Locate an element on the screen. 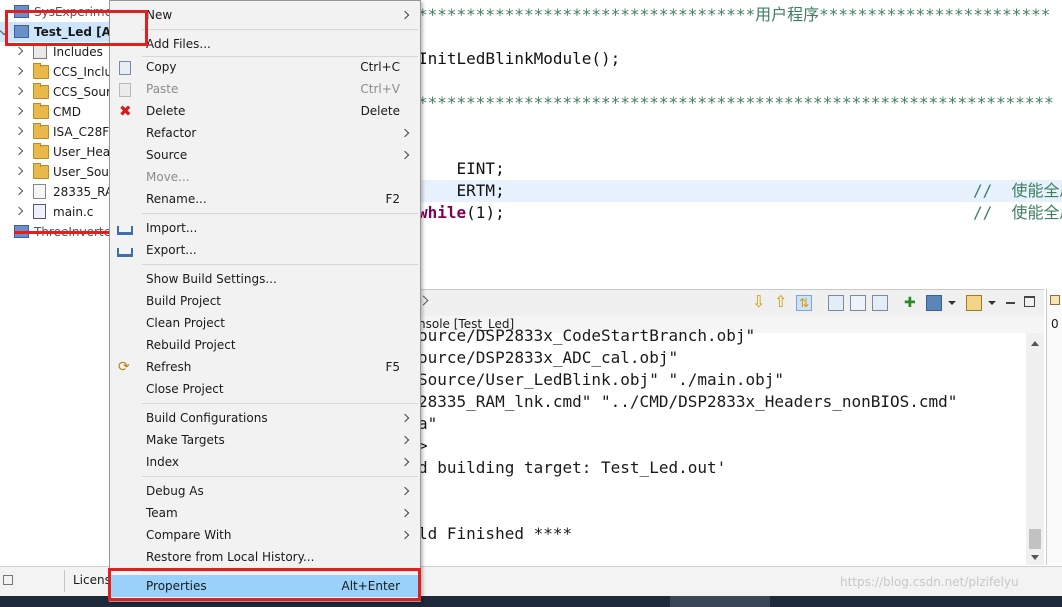 This screenshot has height=607, width=1062. menu-item-paste: Paste Ctrl+V is located at coordinates (265, 89).